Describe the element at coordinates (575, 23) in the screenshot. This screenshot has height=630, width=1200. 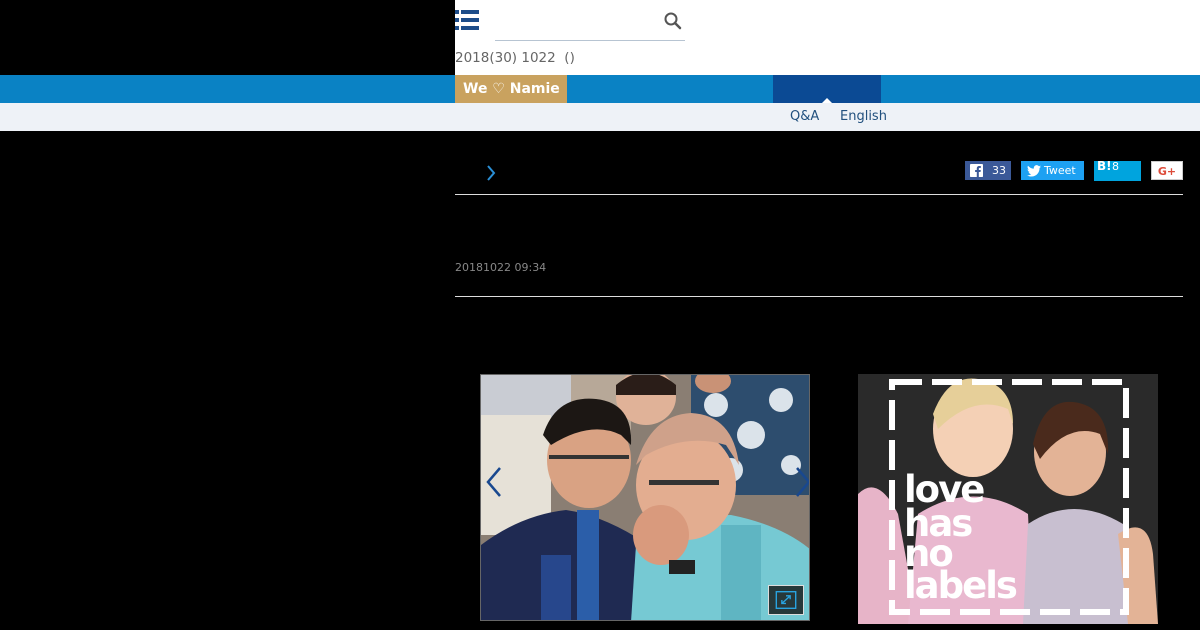
I see `search-input` at that location.